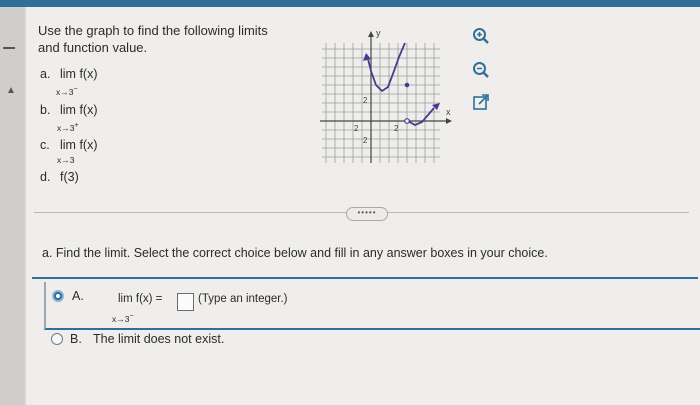  What do you see at coordinates (384, 99) in the screenshot?
I see `axes` at bounding box center [384, 99].